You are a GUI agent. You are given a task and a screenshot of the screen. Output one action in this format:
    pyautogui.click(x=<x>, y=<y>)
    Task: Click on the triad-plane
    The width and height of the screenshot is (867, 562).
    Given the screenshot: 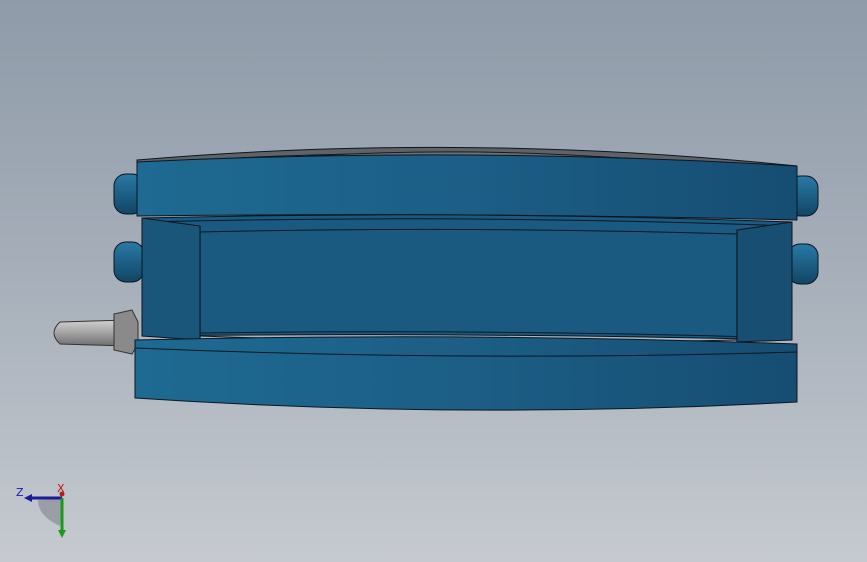 What is the action you would take?
    pyautogui.click(x=50, y=512)
    